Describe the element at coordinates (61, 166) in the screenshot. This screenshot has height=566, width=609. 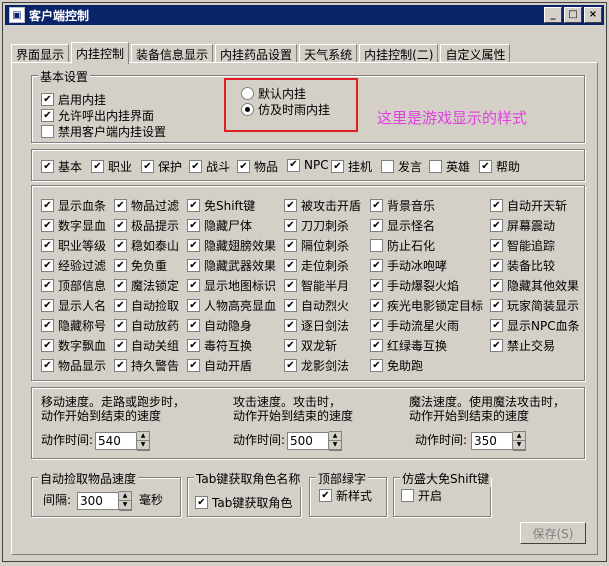
I see `category-basic-checkbox: ✔ 基本` at that location.